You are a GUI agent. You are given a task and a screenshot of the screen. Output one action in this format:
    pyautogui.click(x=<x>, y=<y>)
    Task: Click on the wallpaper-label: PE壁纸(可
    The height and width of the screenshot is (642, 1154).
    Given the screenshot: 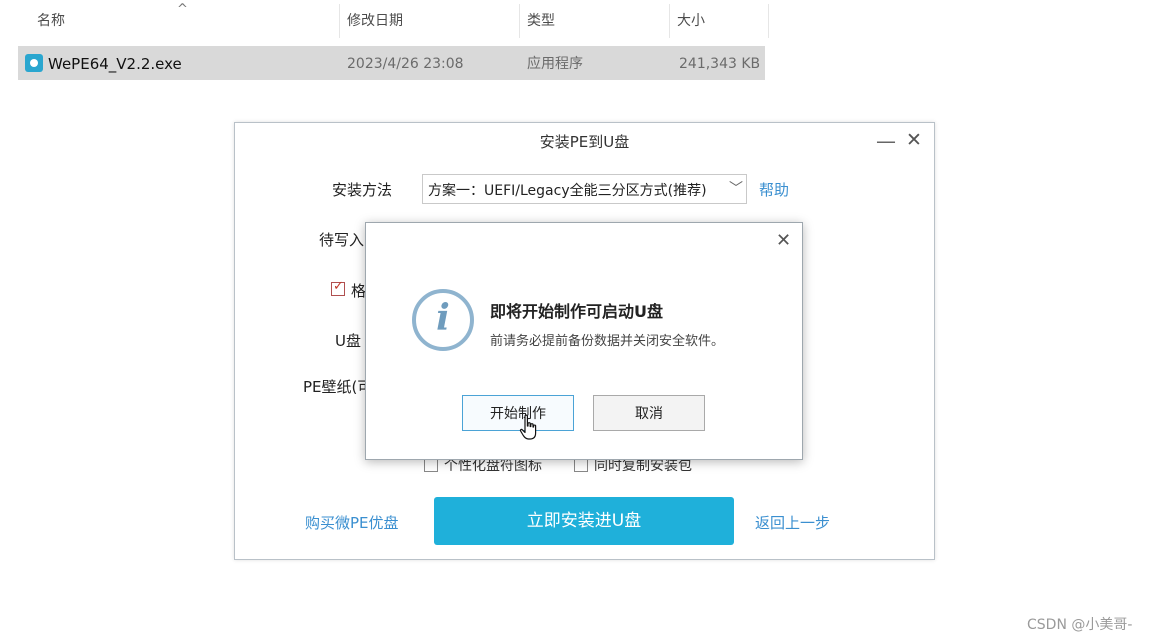 What is the action you would take?
    pyautogui.click(x=338, y=387)
    